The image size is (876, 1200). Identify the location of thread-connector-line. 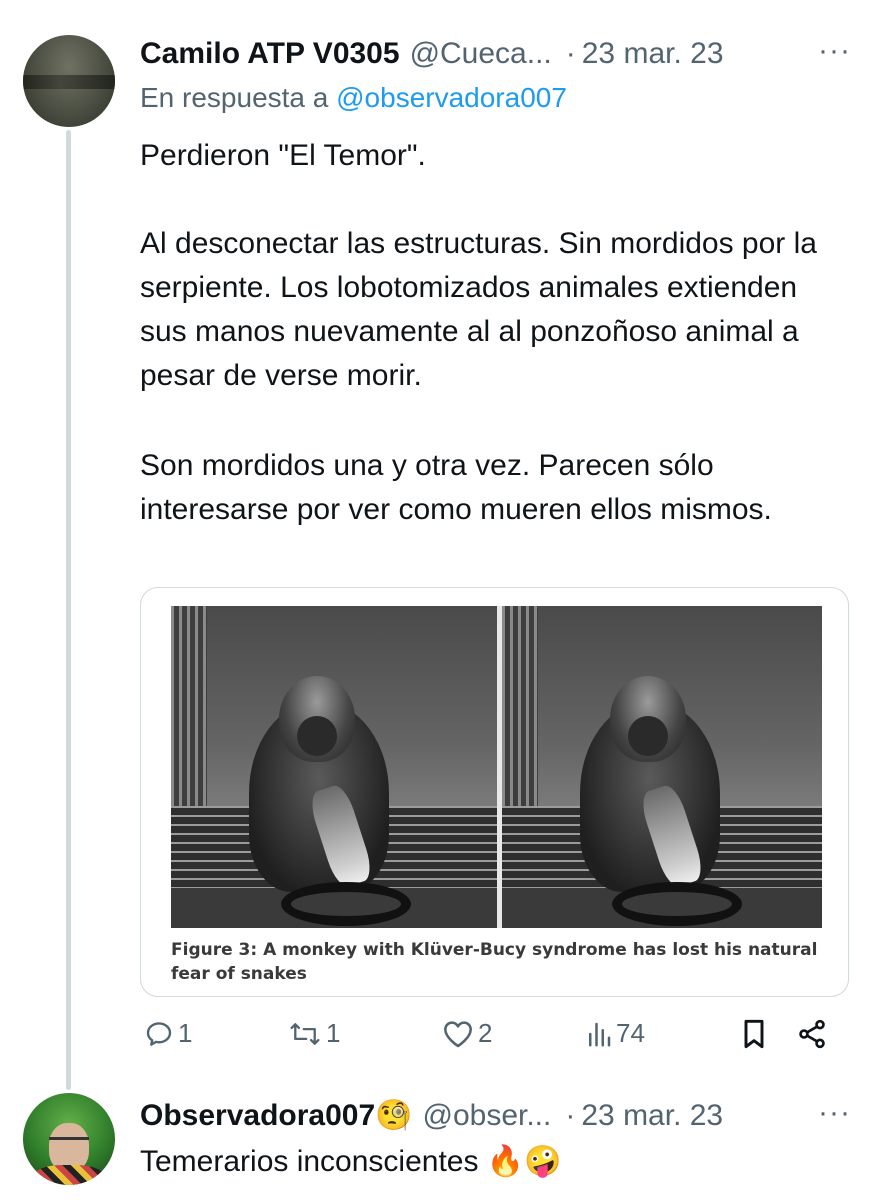
(68, 610).